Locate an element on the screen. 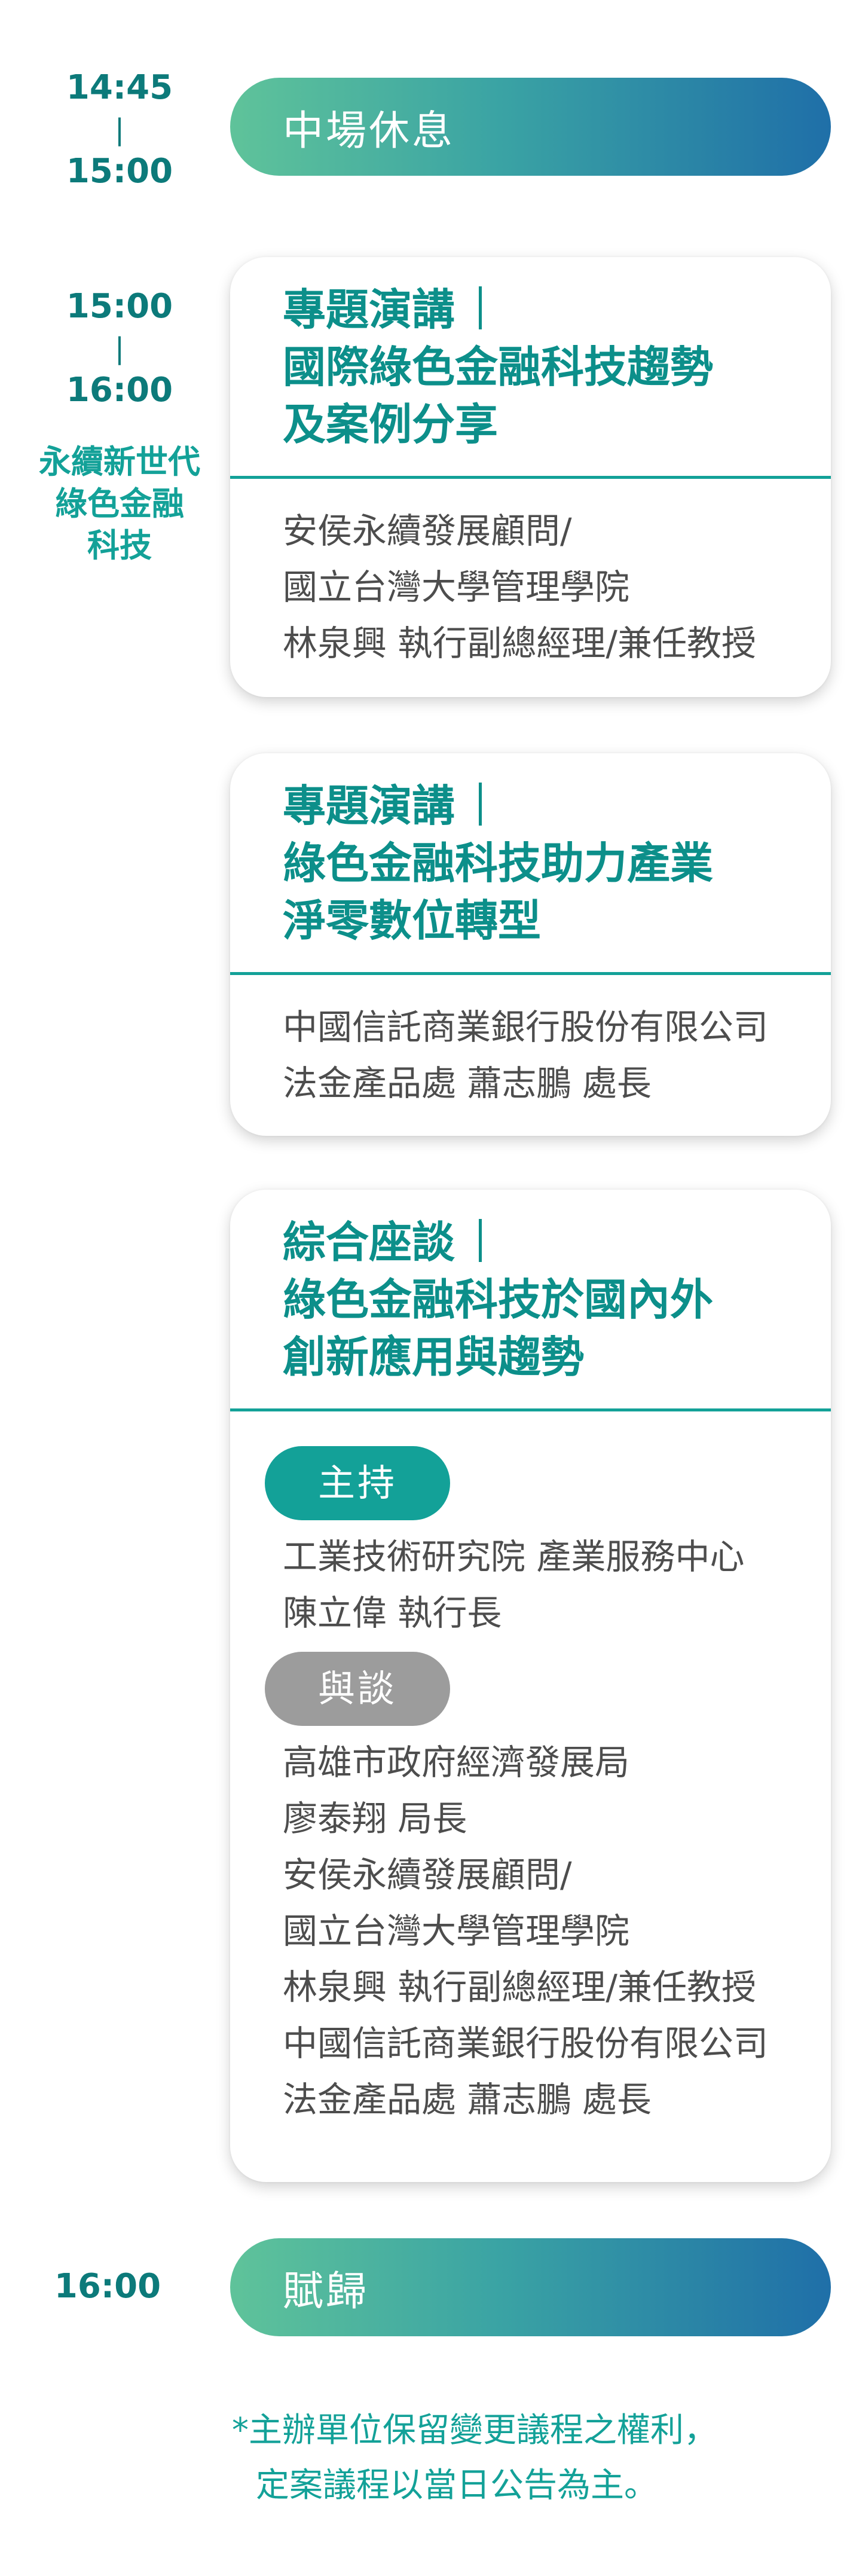 The image size is (850, 2576). break-pill: 中場休息 is located at coordinates (530, 127).